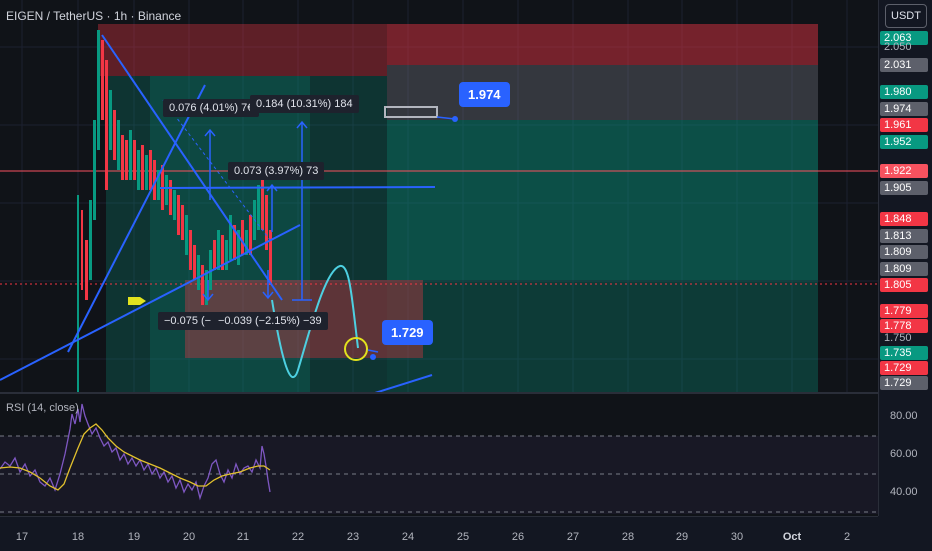 Image resolution: width=932 pixels, height=551 pixels. What do you see at coordinates (602, 92) in the screenshot?
I see `target-zone-box` at bounding box center [602, 92].